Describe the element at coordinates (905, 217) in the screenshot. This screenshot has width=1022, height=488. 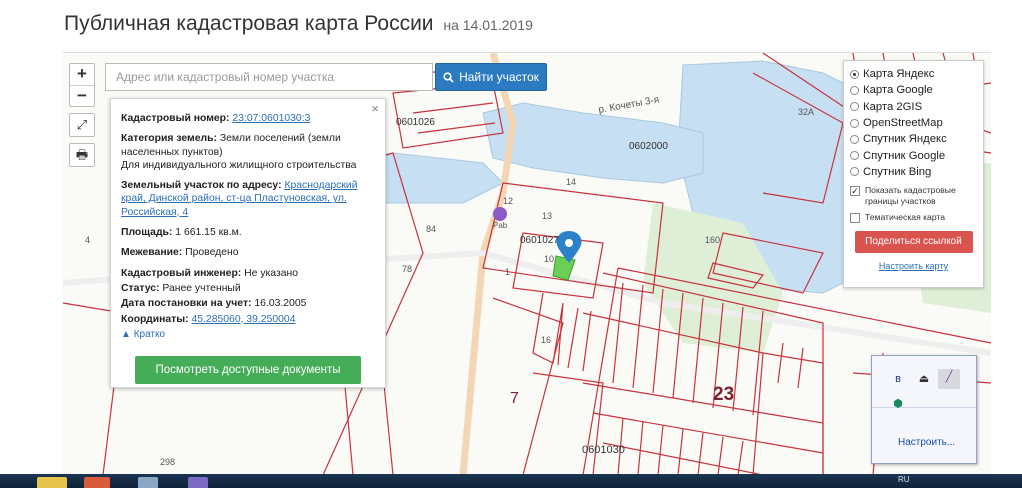
I see `thematic-label: Тематическая карта` at that location.